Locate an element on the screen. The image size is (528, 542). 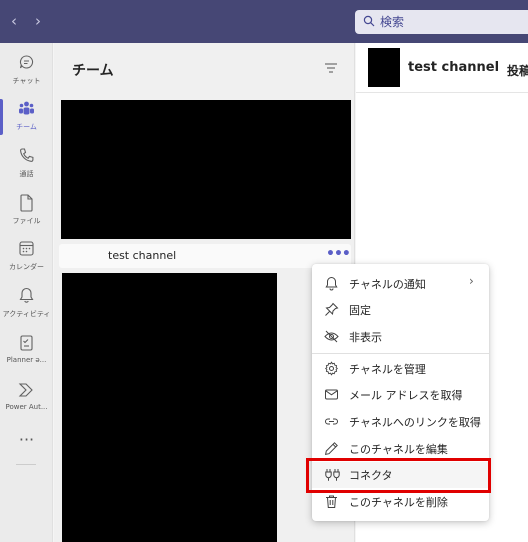
trash-icon is located at coordinates (331, 501).